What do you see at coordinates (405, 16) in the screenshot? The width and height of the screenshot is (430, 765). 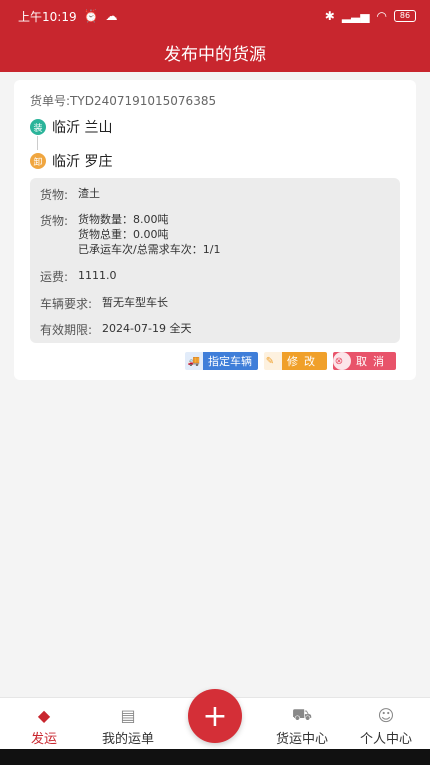 I see `battery-icon: 86` at bounding box center [405, 16].